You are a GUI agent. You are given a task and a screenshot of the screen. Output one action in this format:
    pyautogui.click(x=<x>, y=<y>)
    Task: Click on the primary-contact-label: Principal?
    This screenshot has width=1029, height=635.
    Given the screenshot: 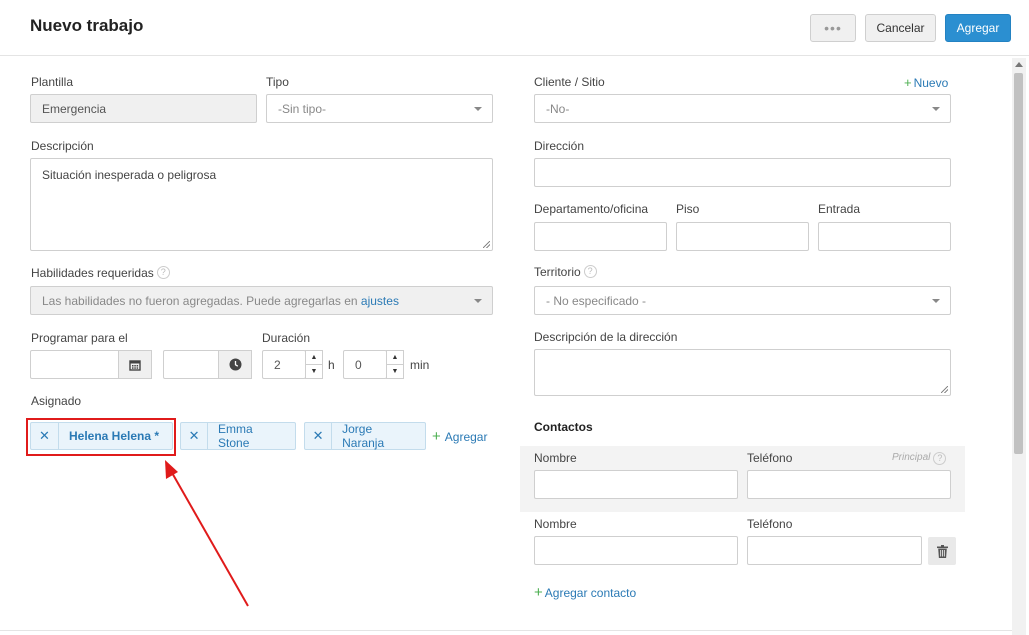 What is the action you would take?
    pyautogui.click(x=919, y=458)
    